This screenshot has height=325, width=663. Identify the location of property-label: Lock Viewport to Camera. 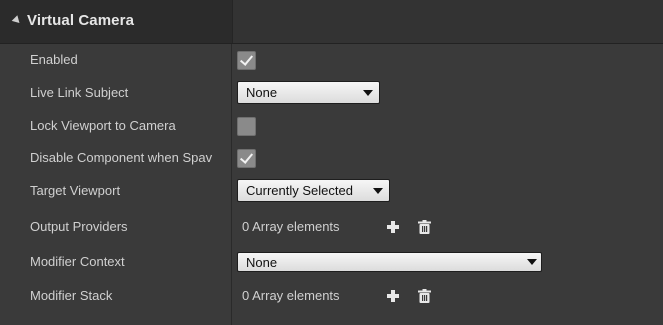
(103, 125).